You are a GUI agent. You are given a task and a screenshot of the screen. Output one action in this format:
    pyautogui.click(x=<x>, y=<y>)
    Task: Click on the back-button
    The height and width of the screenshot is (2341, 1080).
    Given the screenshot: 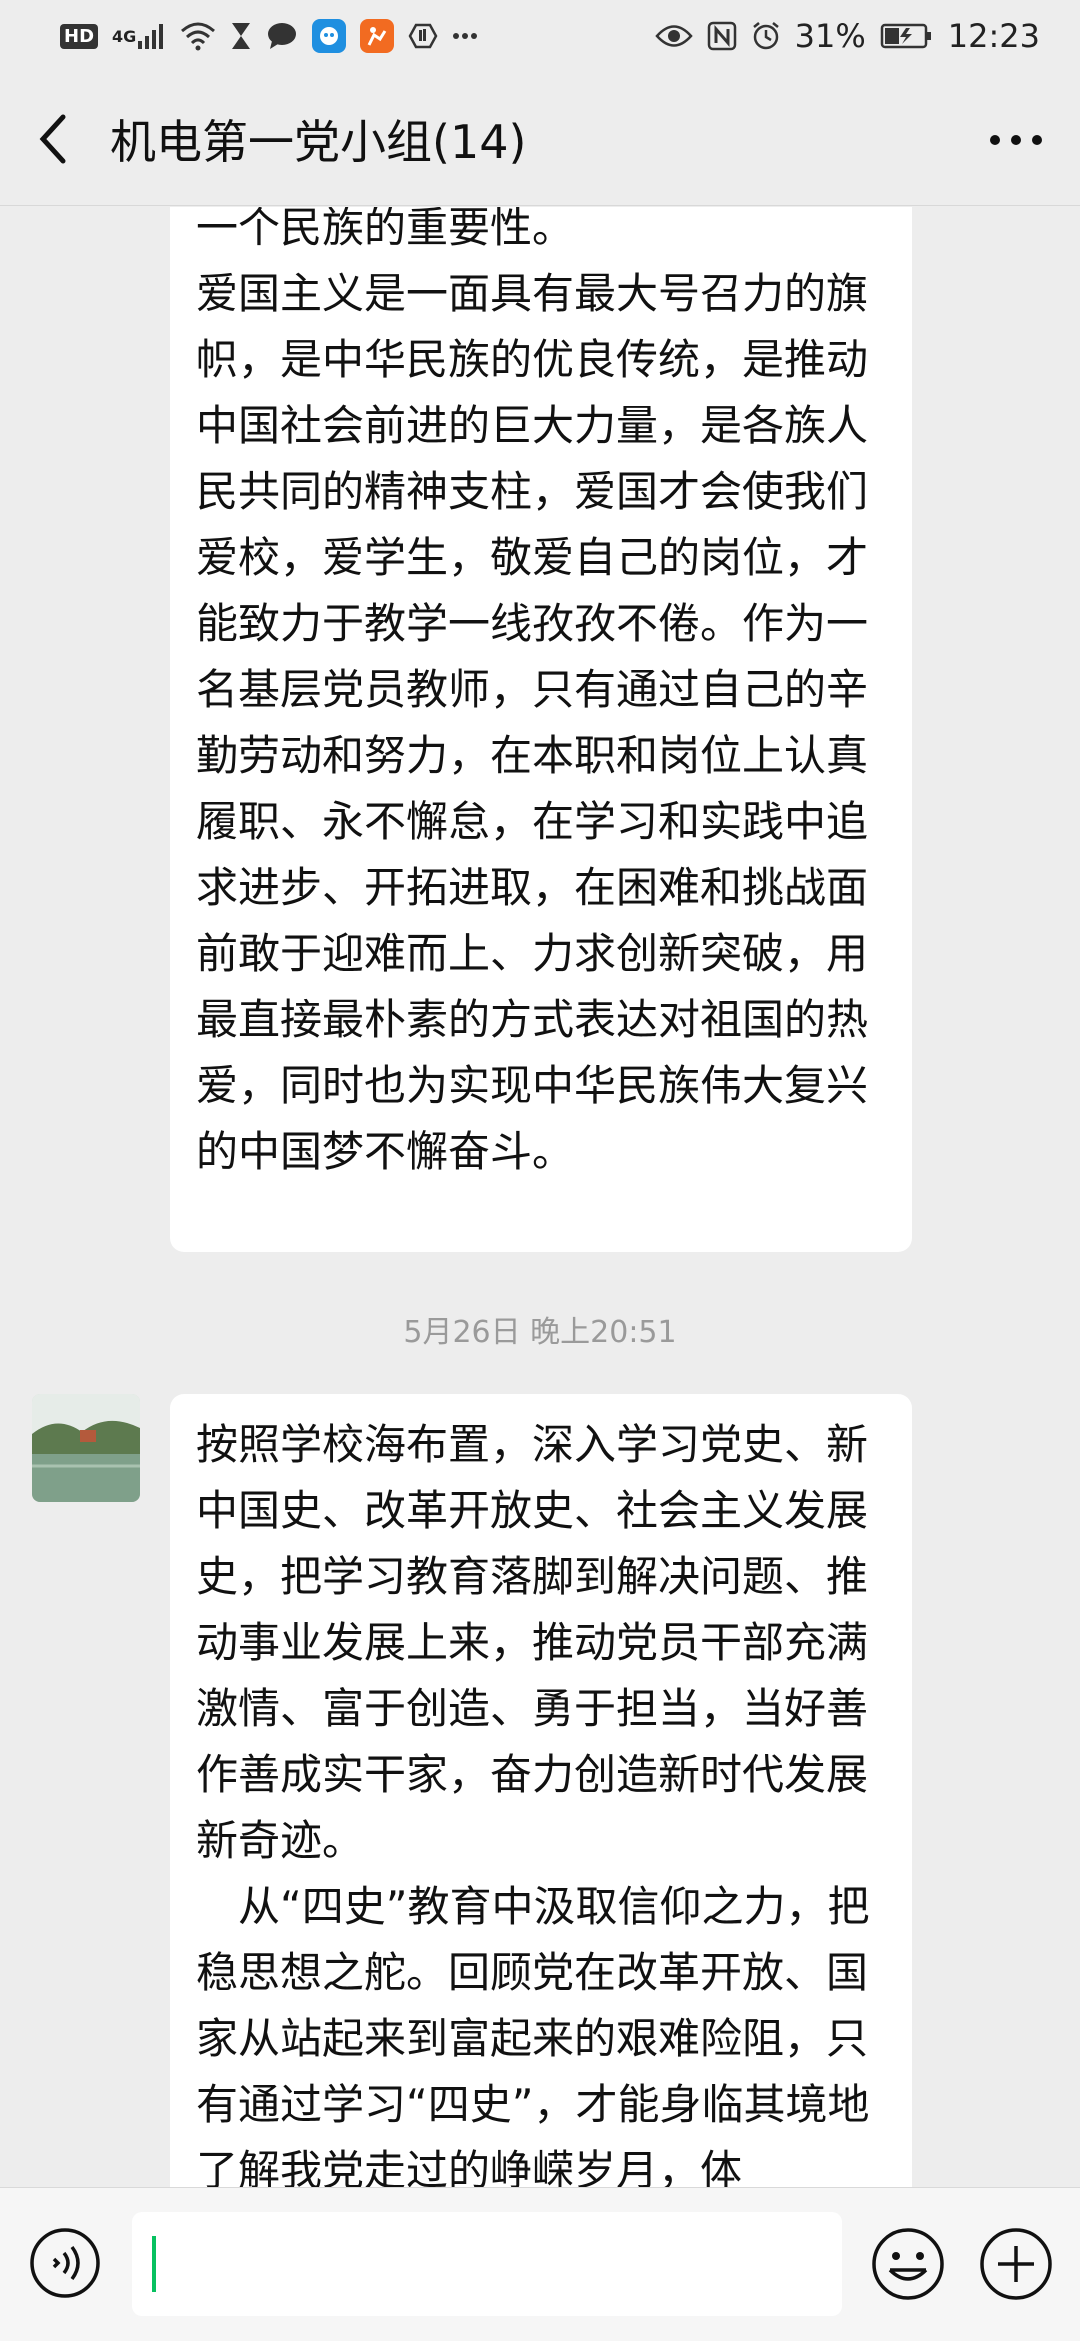 What is the action you would take?
    pyautogui.click(x=55, y=139)
    